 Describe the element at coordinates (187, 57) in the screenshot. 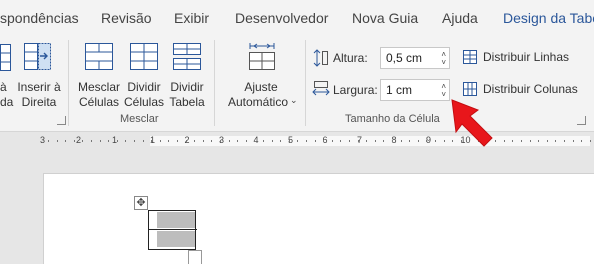

I see `split-table-icon` at that location.